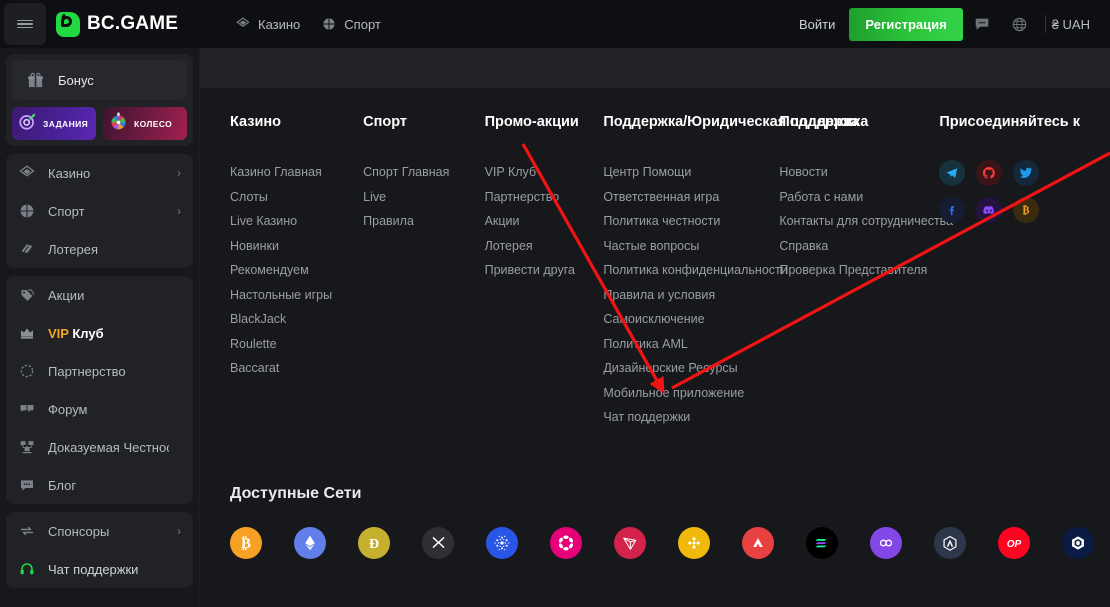 The width and height of the screenshot is (1110, 607). What do you see at coordinates (544, 246) in the screenshot?
I see `footer-link: Лотерея` at bounding box center [544, 246].